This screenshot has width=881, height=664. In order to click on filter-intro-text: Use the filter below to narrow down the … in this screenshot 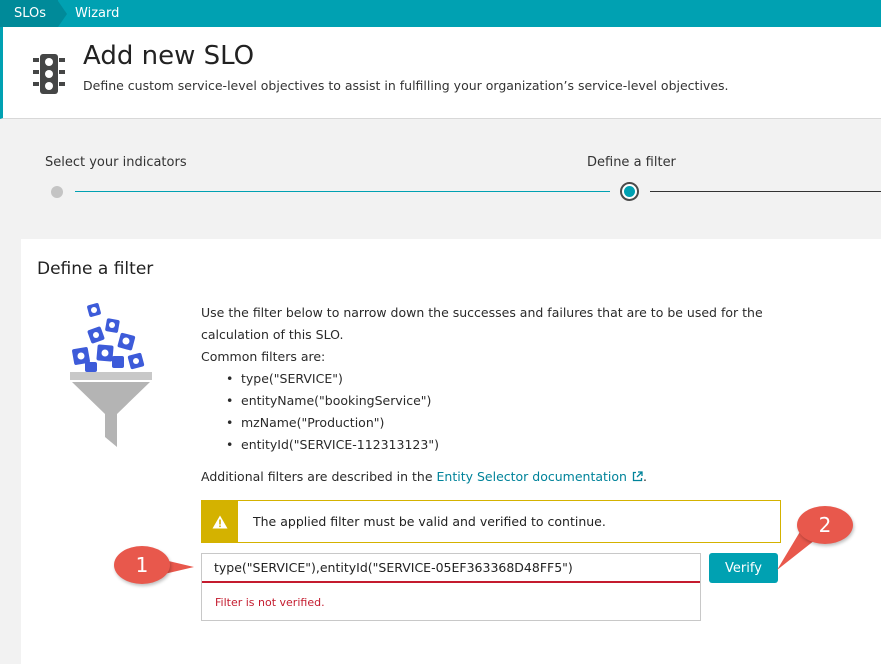, I will do `click(482, 323)`.